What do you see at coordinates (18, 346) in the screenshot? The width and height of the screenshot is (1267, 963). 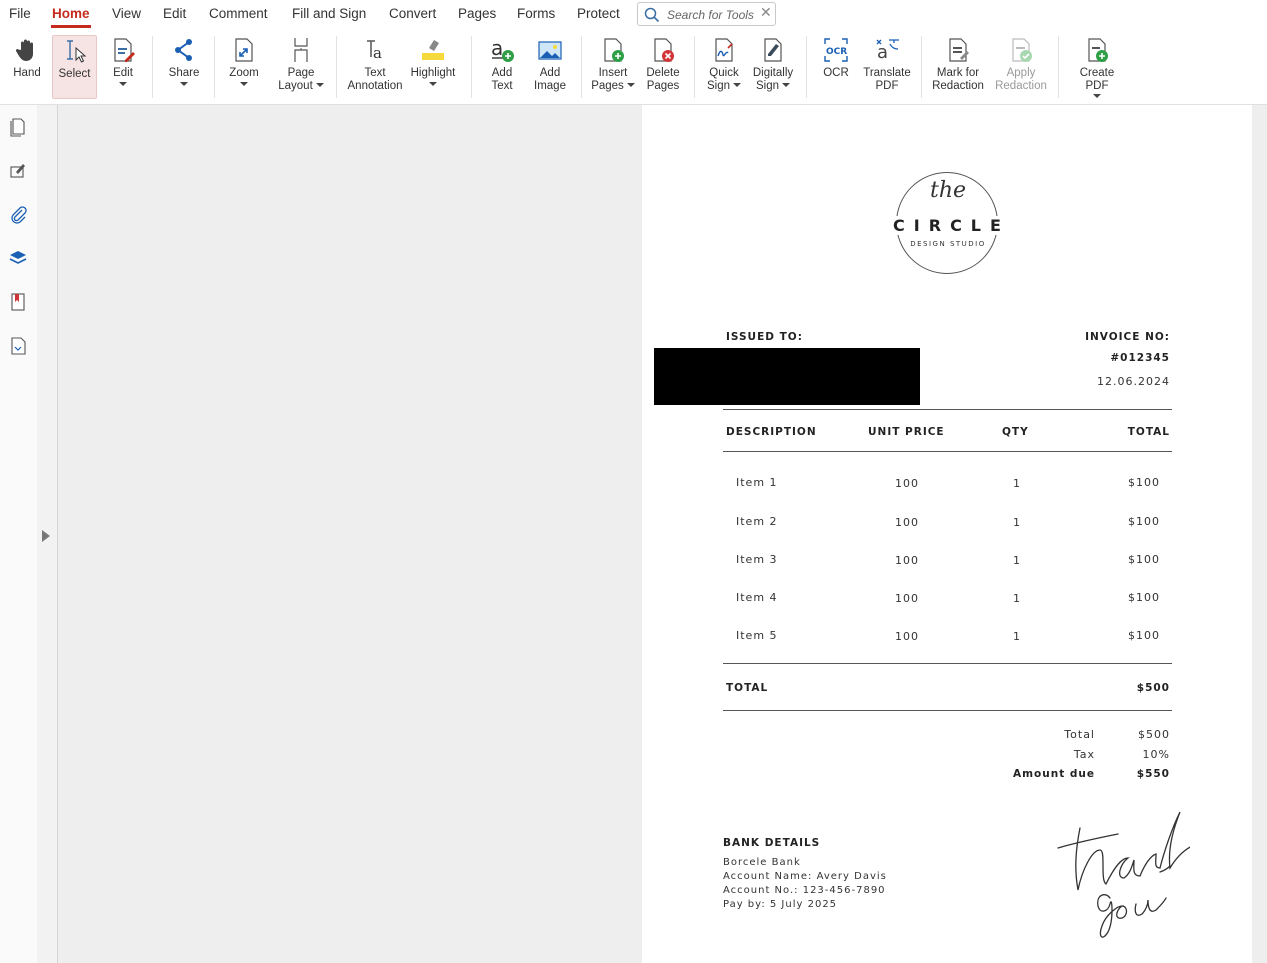 I see `page-properties-icon` at bounding box center [18, 346].